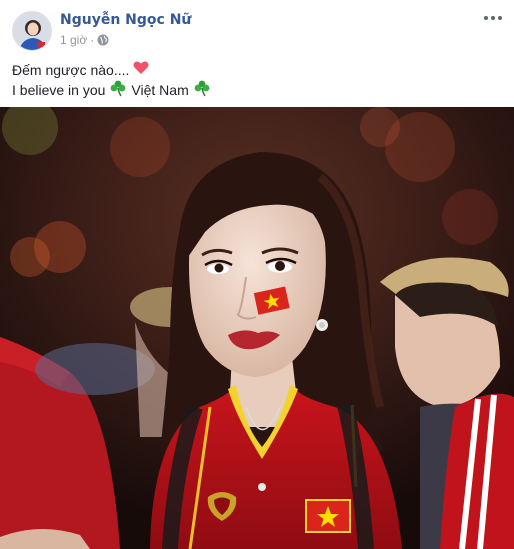  What do you see at coordinates (73, 40) in the screenshot?
I see `post-timestamp: 1 giờ` at bounding box center [73, 40].